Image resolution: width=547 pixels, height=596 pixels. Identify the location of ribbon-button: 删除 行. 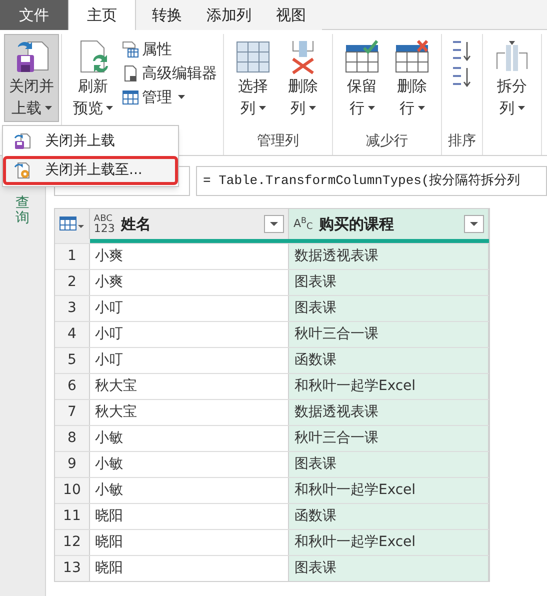
(412, 78).